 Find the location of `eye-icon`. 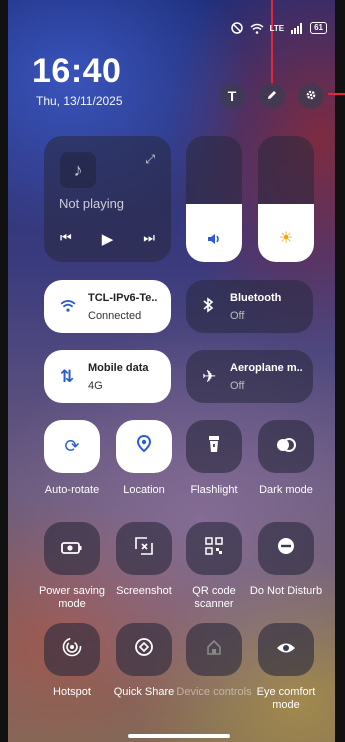

eye-icon is located at coordinates (286, 649).